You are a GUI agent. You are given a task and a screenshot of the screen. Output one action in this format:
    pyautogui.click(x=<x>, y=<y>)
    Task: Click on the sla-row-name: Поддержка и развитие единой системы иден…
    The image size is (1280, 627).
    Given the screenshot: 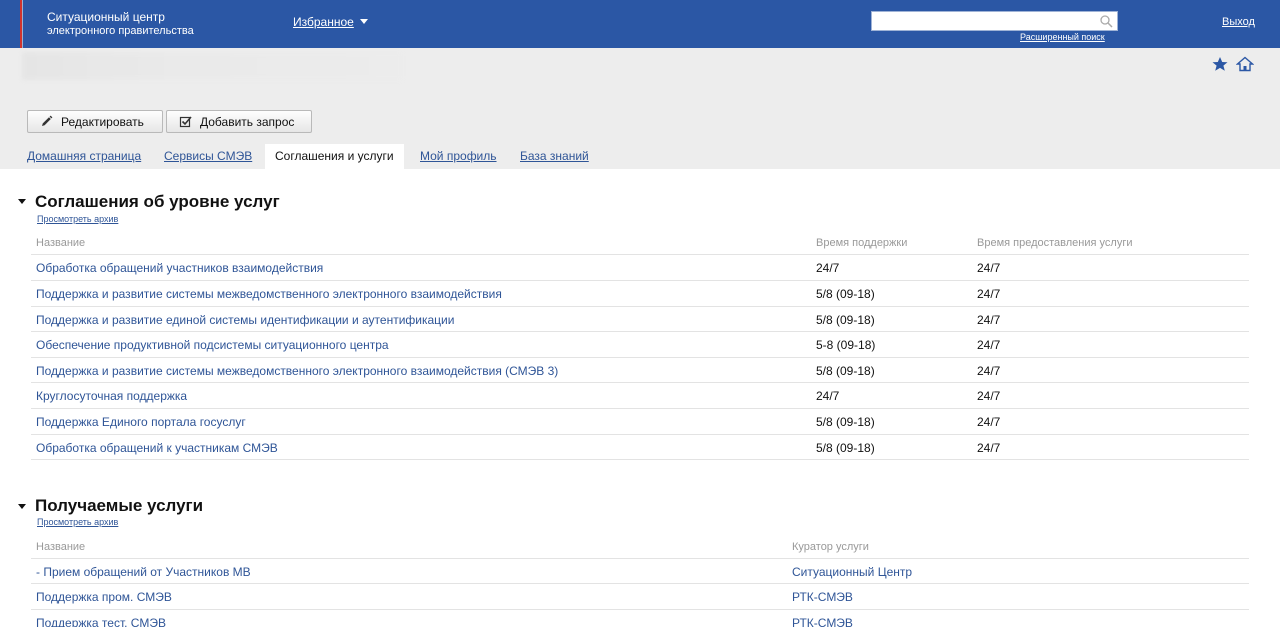 What is the action you would take?
    pyautogui.click(x=245, y=320)
    